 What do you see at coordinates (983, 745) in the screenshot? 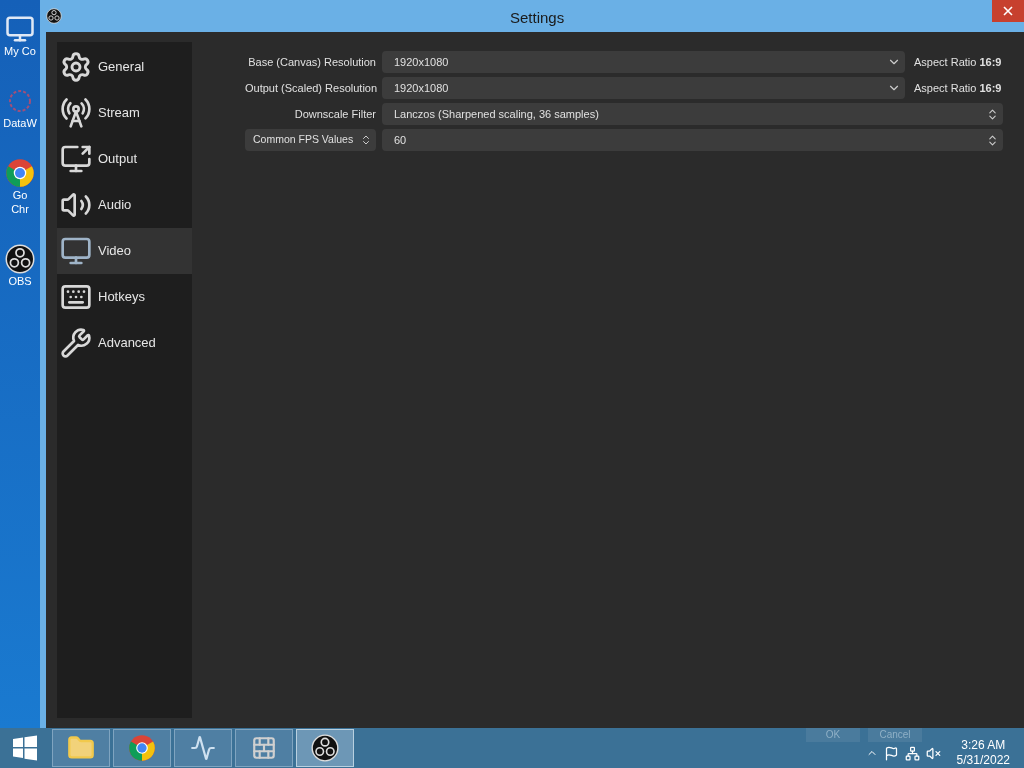
I see `clock-time: 3:26 AM` at bounding box center [983, 745].